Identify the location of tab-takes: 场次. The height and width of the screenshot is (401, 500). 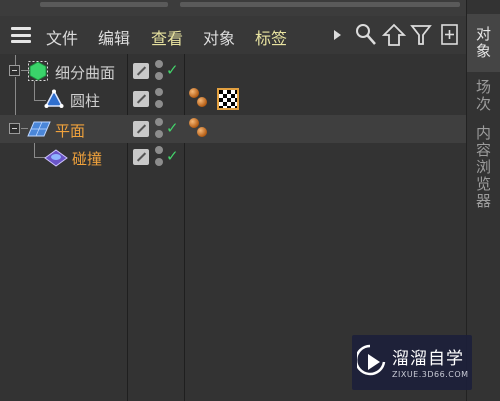
(483, 96).